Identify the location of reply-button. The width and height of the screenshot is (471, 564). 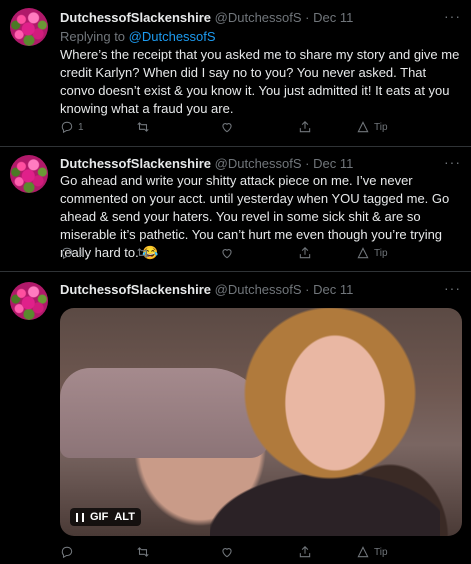
(67, 552).